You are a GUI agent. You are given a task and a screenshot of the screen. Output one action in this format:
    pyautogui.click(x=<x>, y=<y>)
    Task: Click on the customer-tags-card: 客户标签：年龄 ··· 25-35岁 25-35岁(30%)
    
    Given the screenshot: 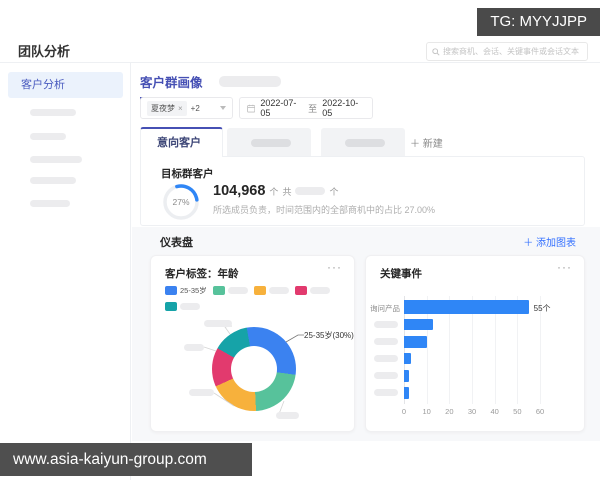 What is the action you would take?
    pyautogui.click(x=252, y=343)
    